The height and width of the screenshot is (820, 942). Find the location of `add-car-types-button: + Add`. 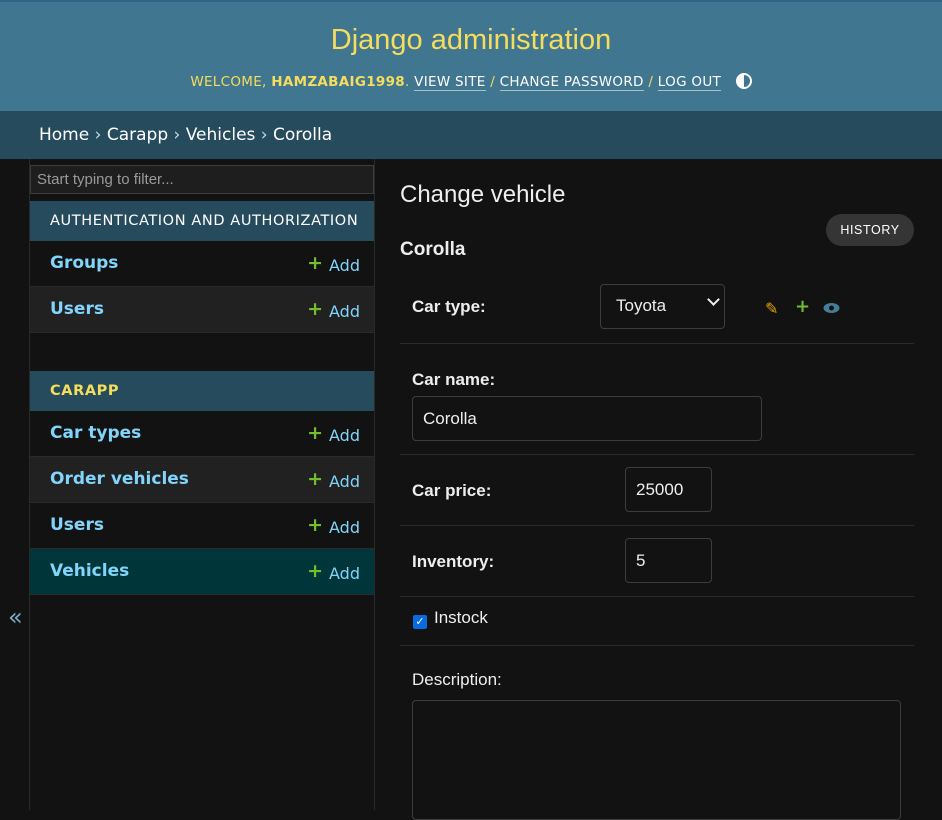

add-car-types-button: + Add is located at coordinates (333, 434).